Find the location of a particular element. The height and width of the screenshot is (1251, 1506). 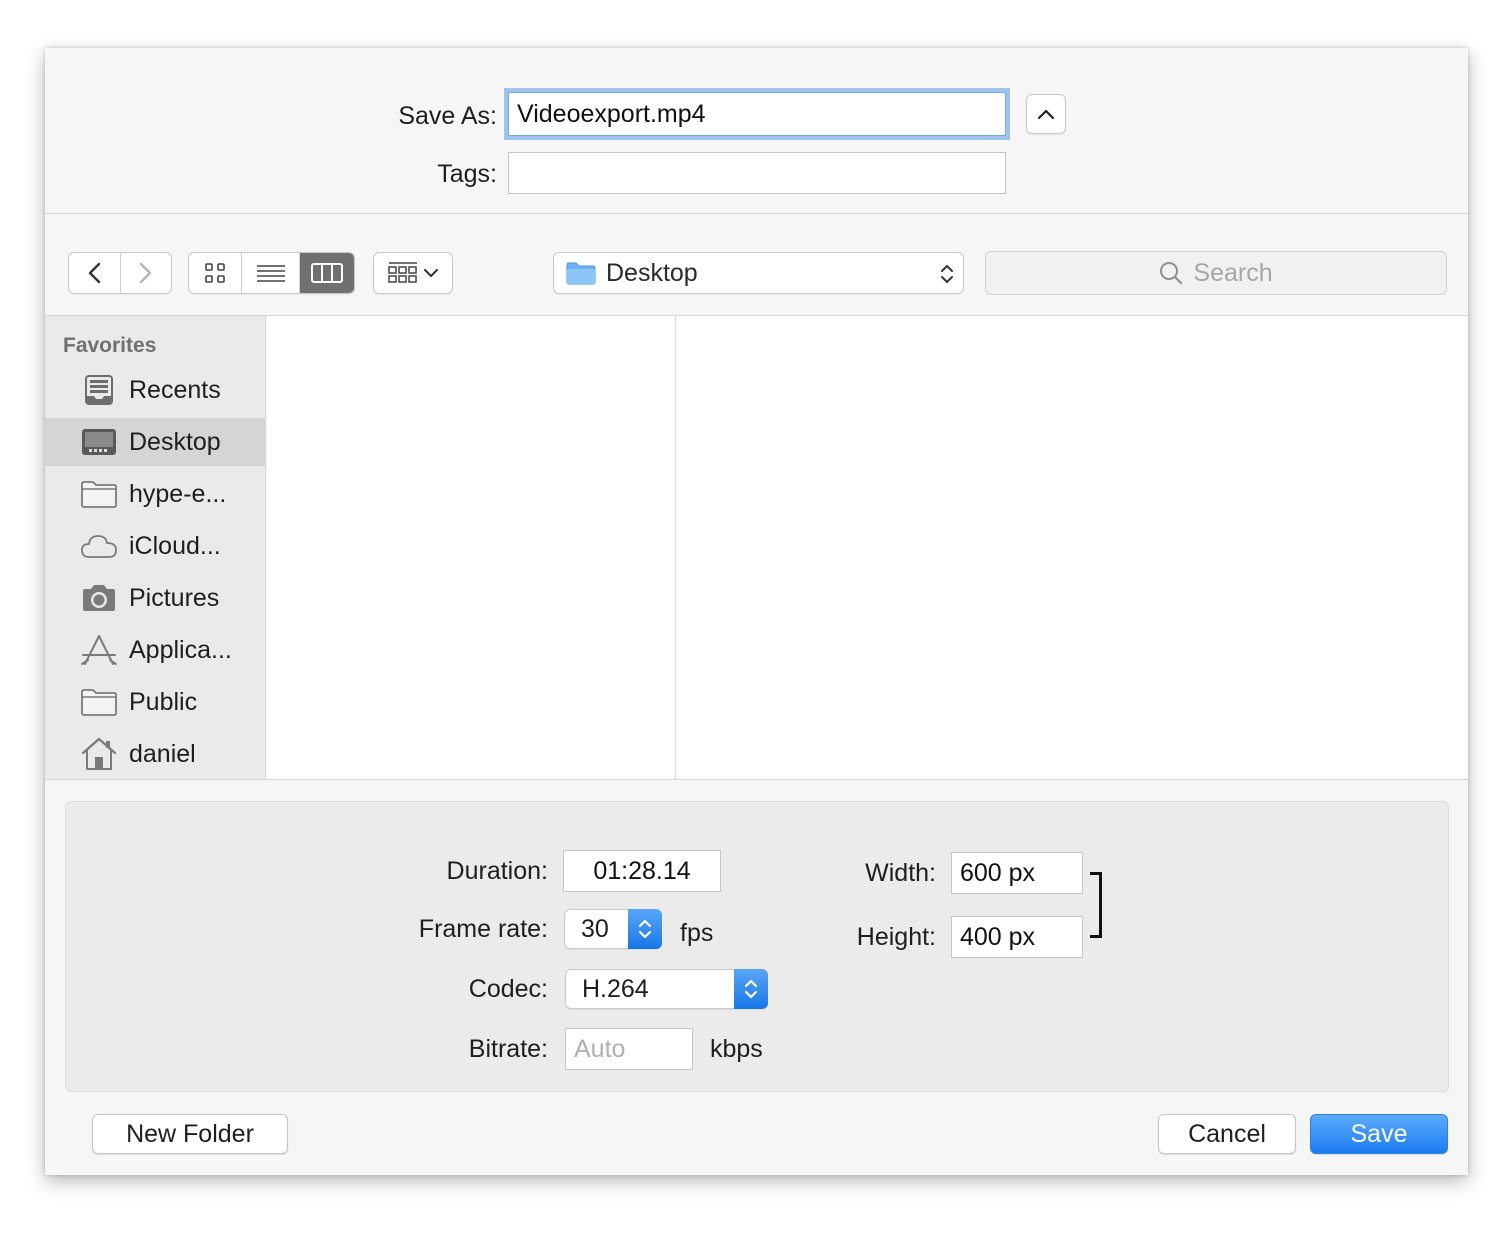

frame-rate-arrows is located at coordinates (645, 929).